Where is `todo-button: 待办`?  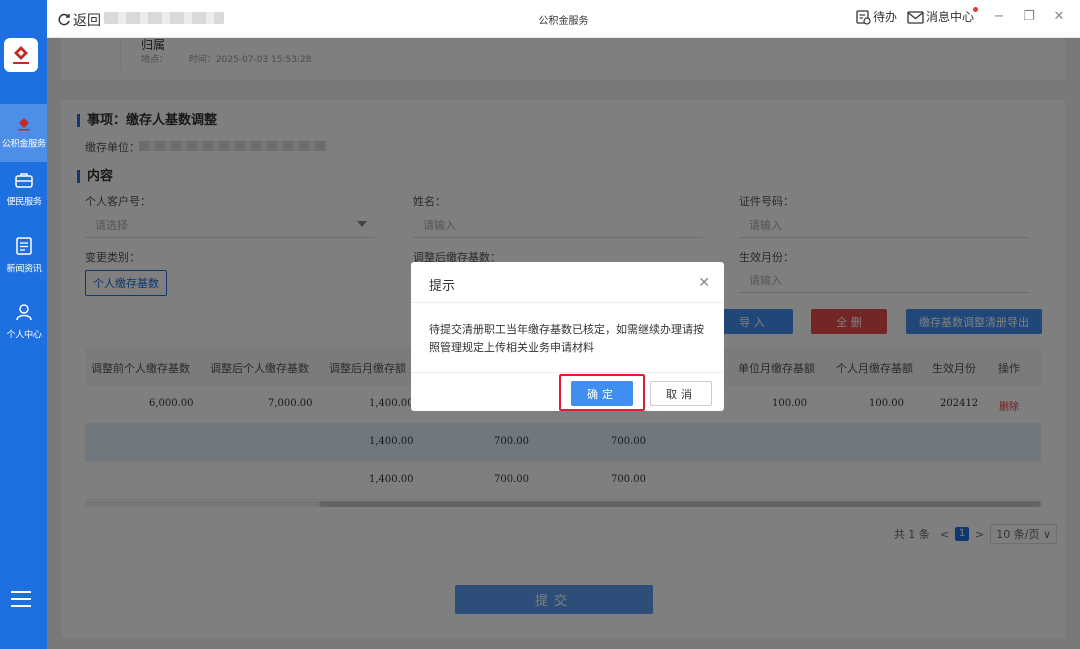 todo-button: 待办 is located at coordinates (876, 16).